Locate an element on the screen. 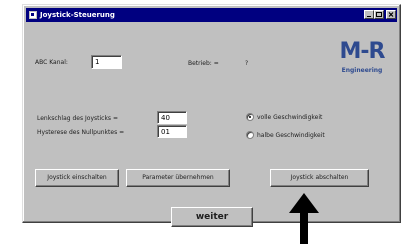 This screenshot has width=408, height=244. mr-engineering-logo: M-R Engineering is located at coordinates (362, 64).